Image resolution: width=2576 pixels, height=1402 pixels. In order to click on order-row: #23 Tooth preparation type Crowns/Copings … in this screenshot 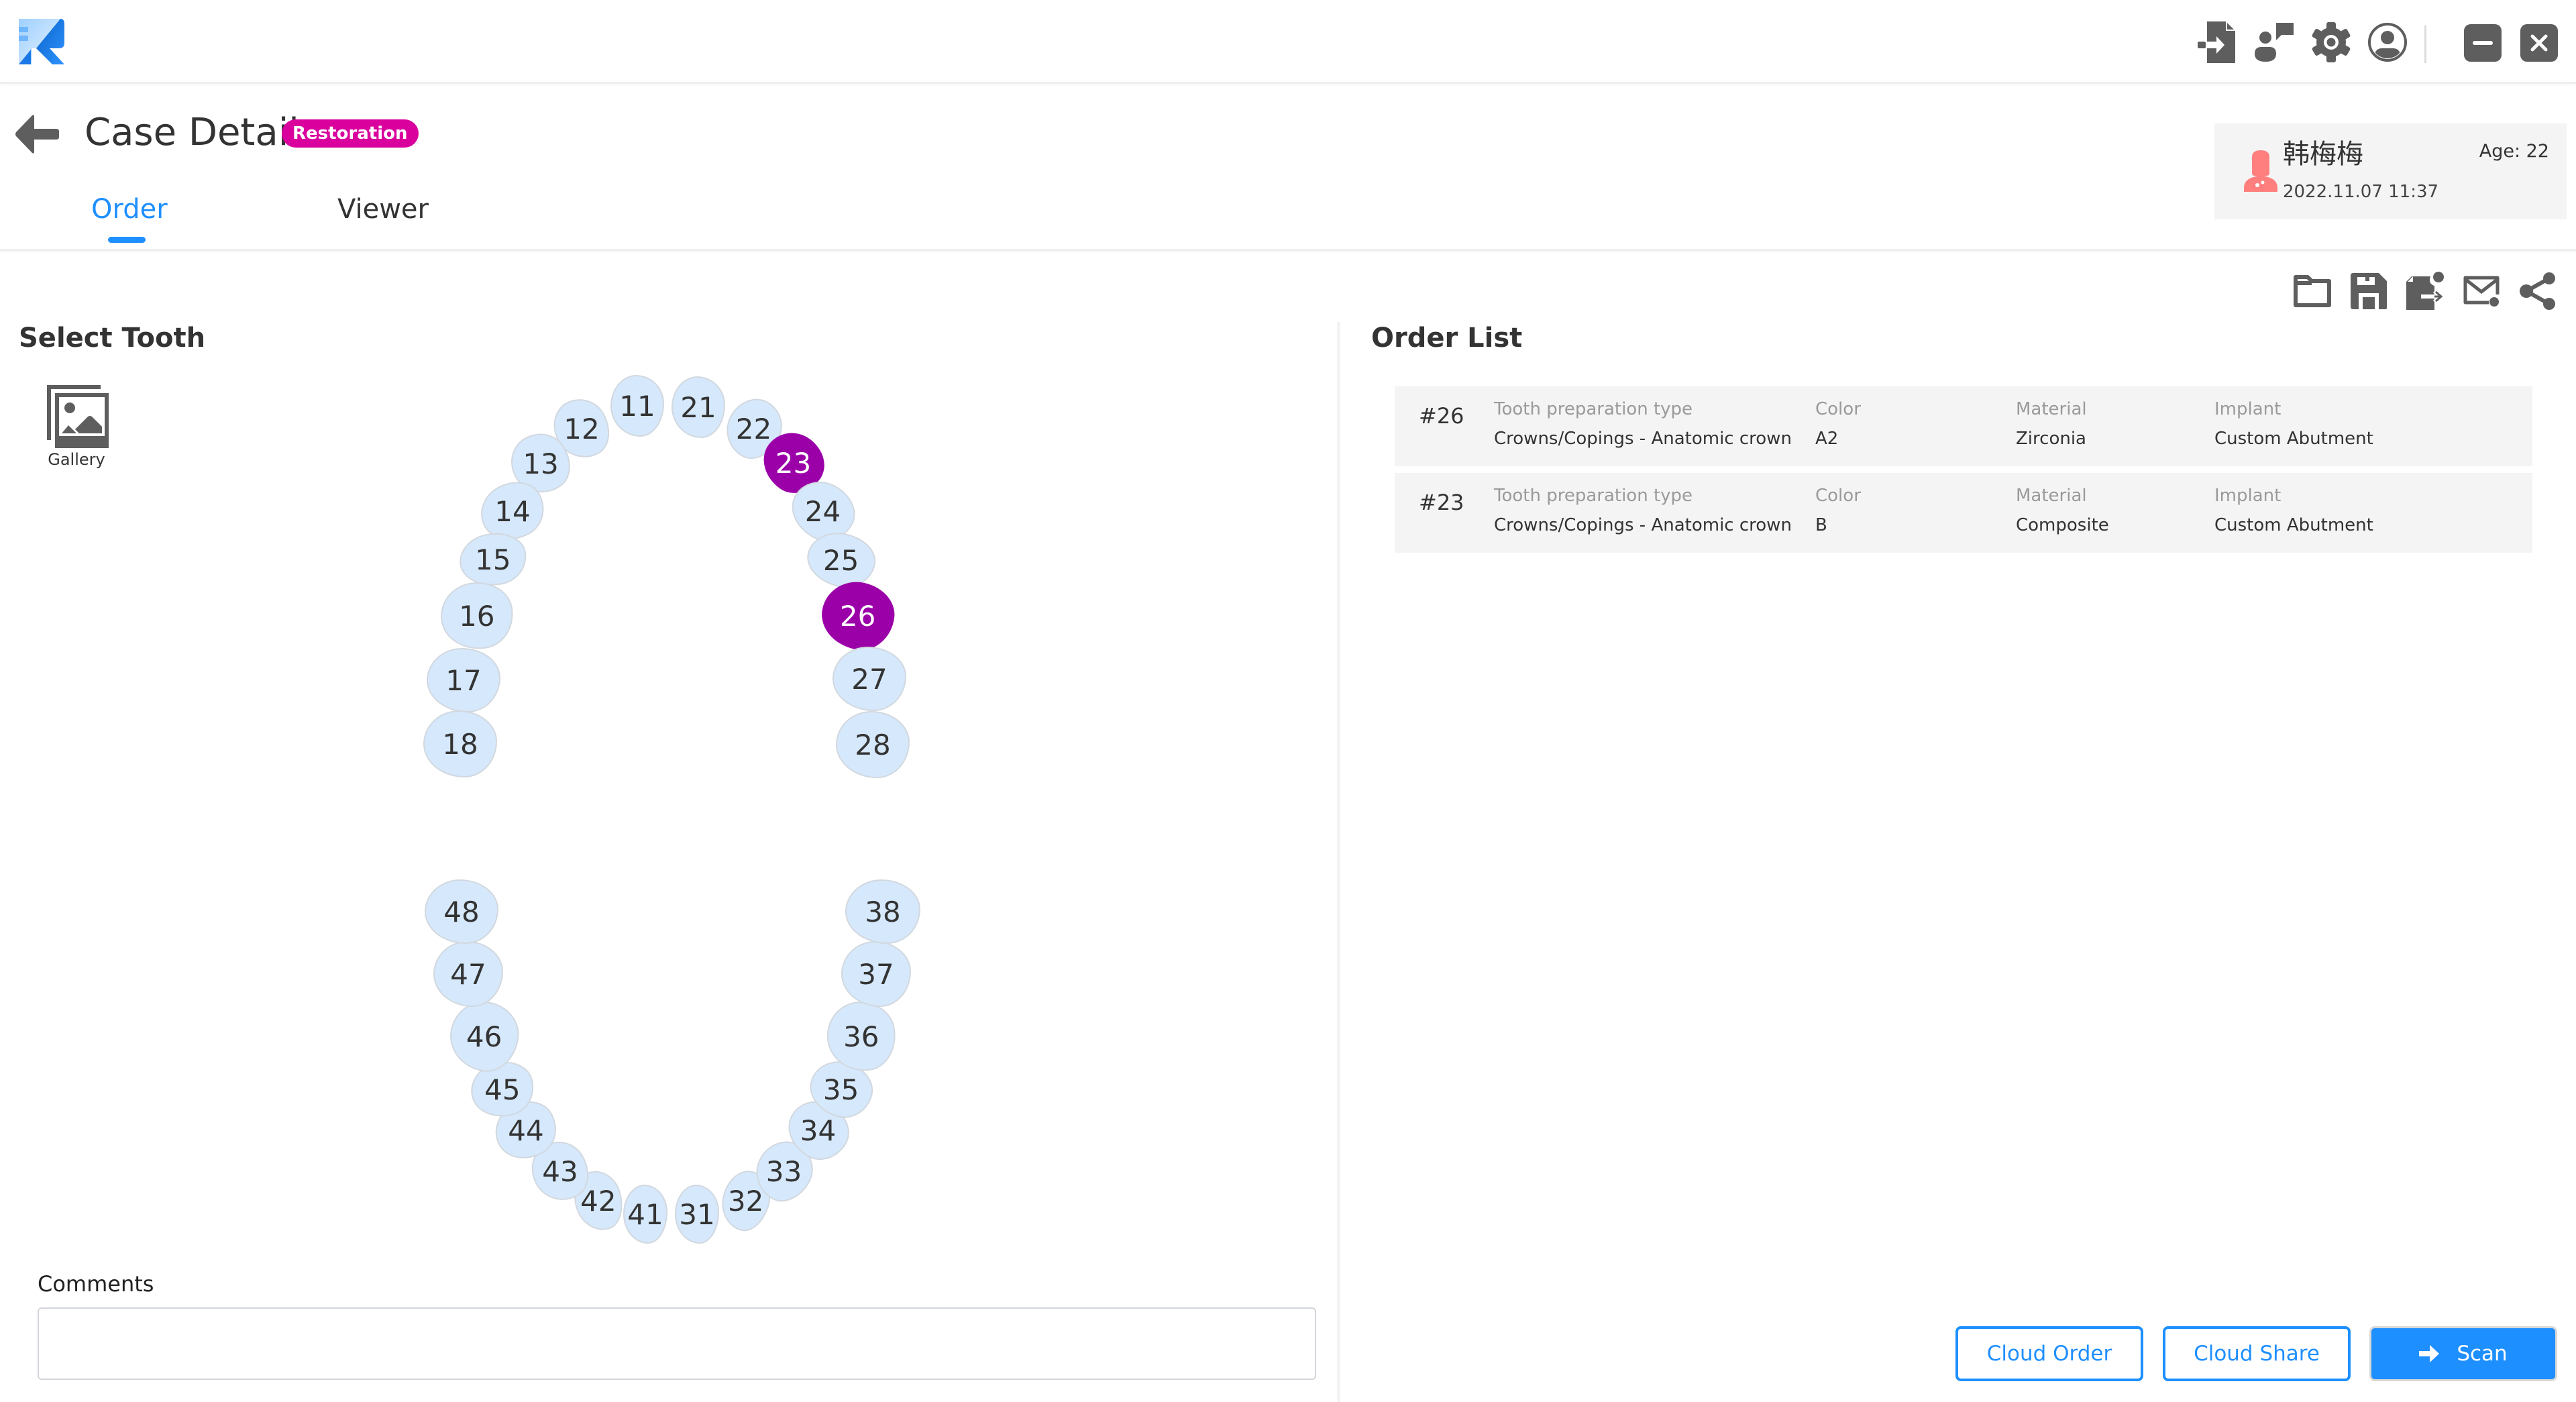, I will do `click(1963, 513)`.